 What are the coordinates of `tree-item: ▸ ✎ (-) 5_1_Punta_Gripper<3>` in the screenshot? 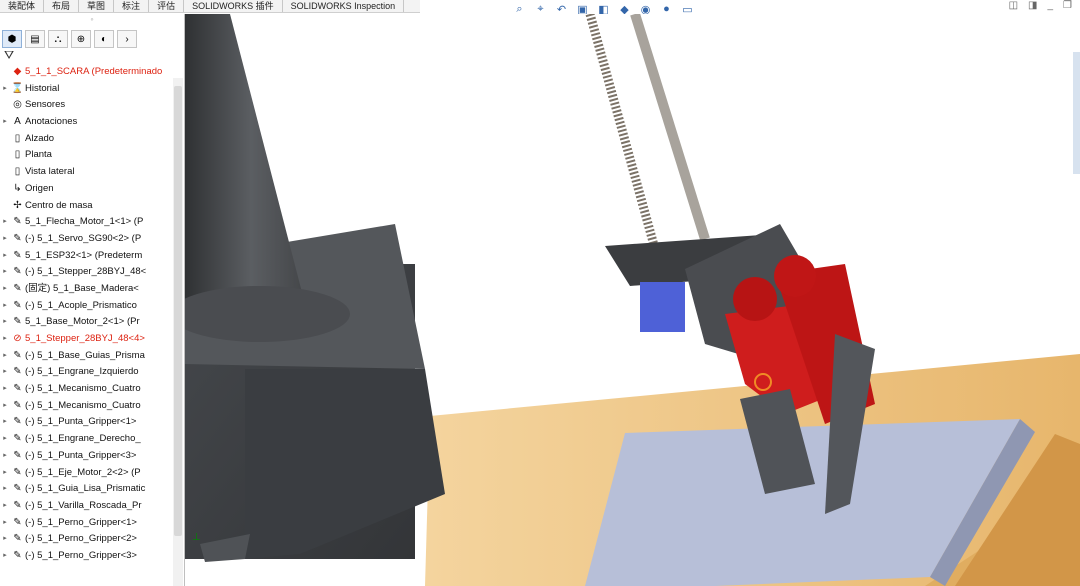 It's located at (92, 456).